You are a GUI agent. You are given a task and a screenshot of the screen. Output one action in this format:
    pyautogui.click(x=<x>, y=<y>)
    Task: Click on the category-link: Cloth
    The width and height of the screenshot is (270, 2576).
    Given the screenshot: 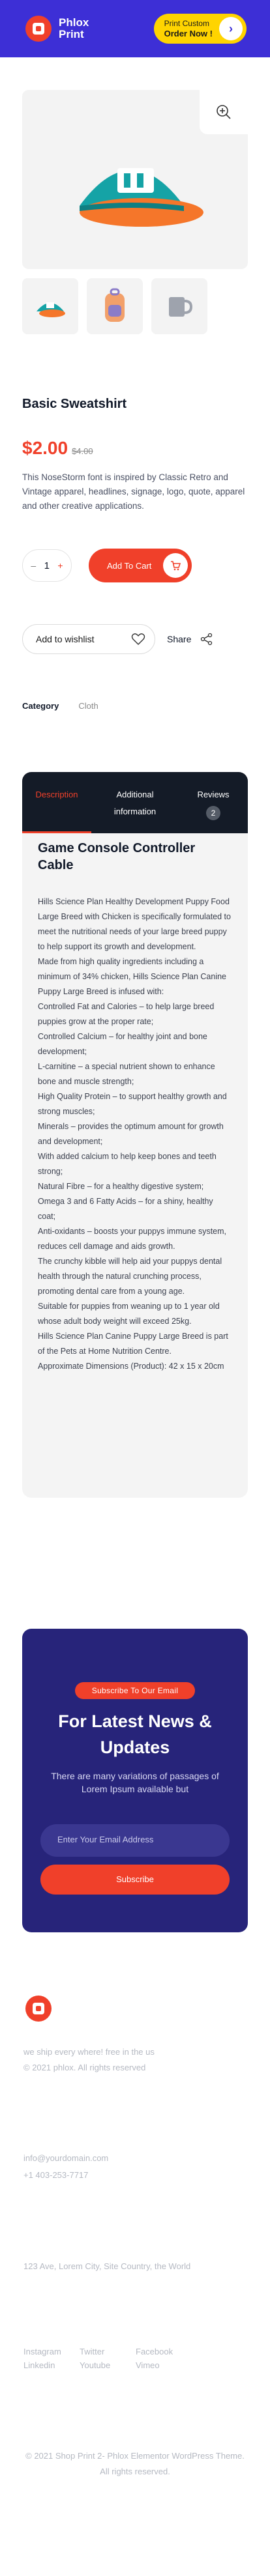 What is the action you would take?
    pyautogui.click(x=88, y=706)
    